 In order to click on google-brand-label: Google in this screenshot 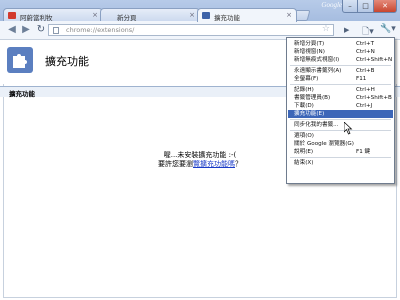, I will do `click(331, 5)`.